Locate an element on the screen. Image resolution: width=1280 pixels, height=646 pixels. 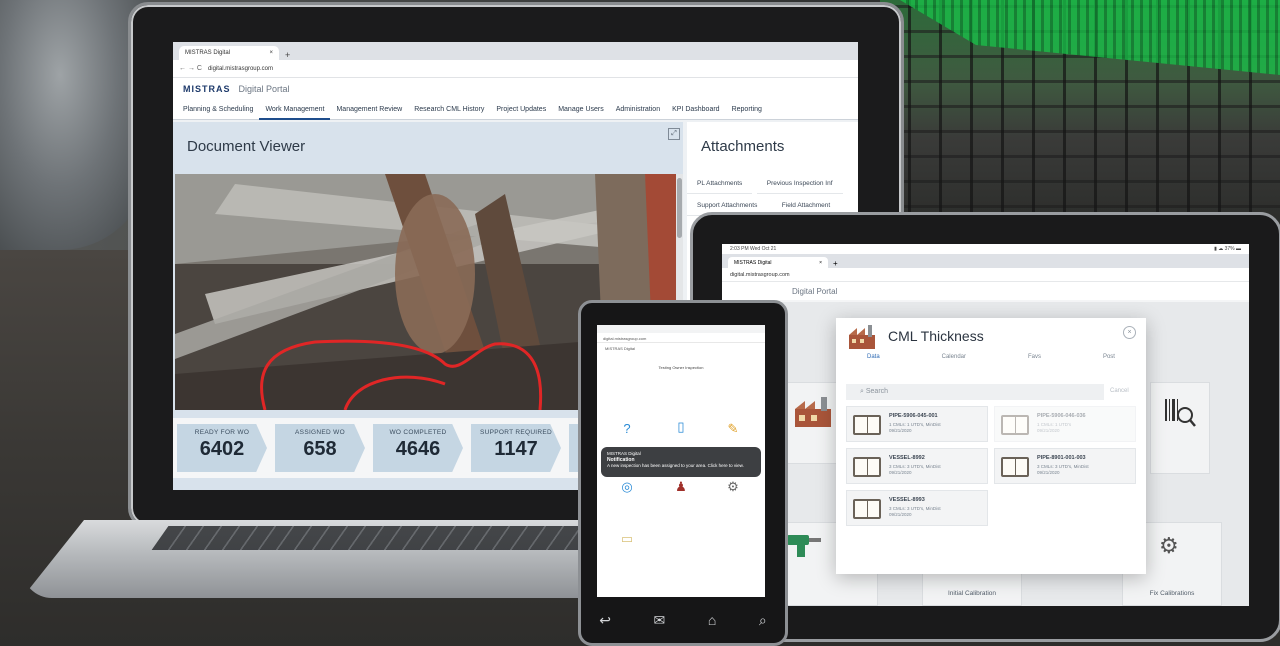
message-icon: ✉ is located at coordinates (660, 620).